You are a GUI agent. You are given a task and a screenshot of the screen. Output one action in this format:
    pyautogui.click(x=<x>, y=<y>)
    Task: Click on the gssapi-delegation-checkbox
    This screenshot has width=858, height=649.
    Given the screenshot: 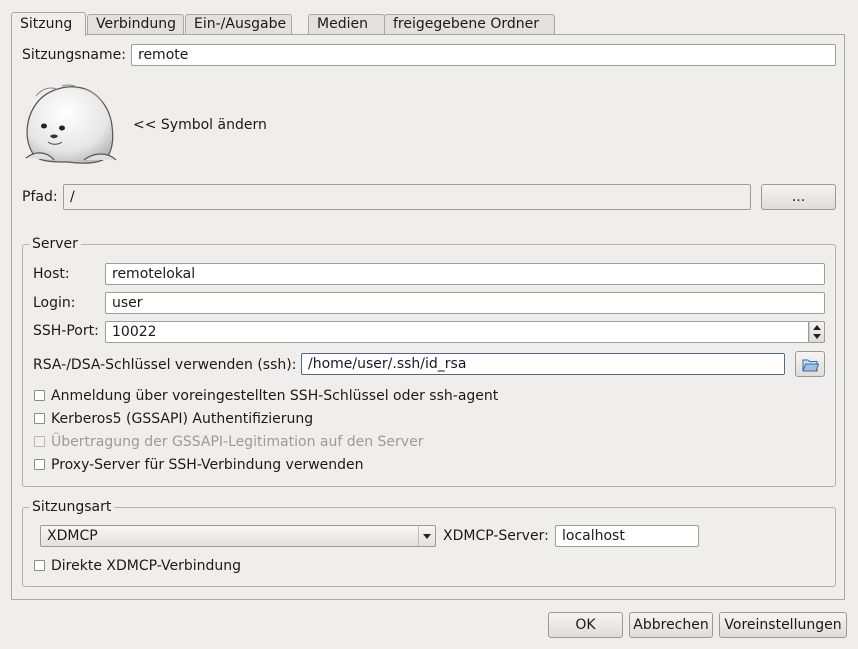 What is the action you would take?
    pyautogui.click(x=39, y=441)
    